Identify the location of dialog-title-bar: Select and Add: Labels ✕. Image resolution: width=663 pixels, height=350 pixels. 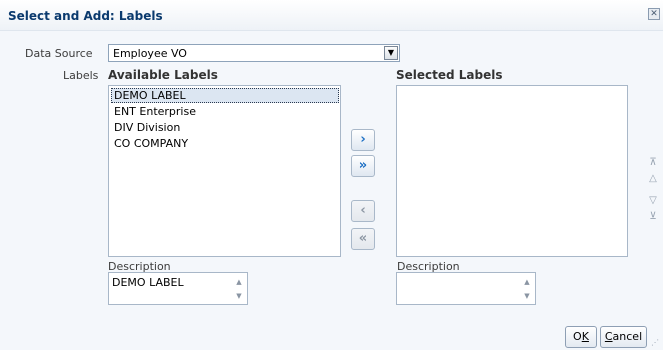
(331, 15).